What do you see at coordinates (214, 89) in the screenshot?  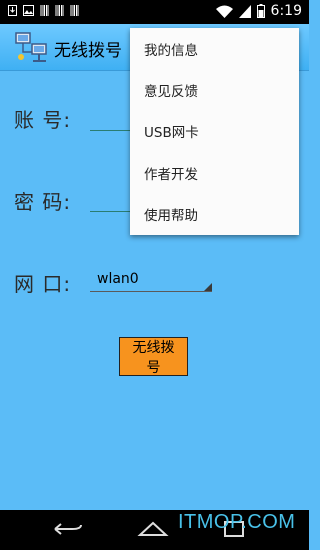 I see `menu-item-feedback: 意见反馈` at bounding box center [214, 89].